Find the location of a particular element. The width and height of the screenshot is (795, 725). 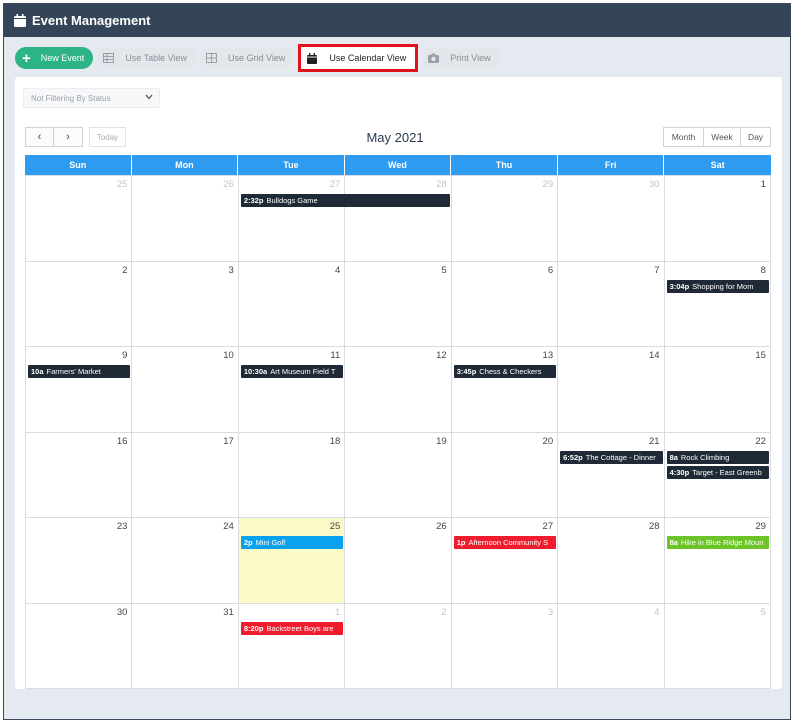

day-cell: 20 is located at coordinates (505, 474).